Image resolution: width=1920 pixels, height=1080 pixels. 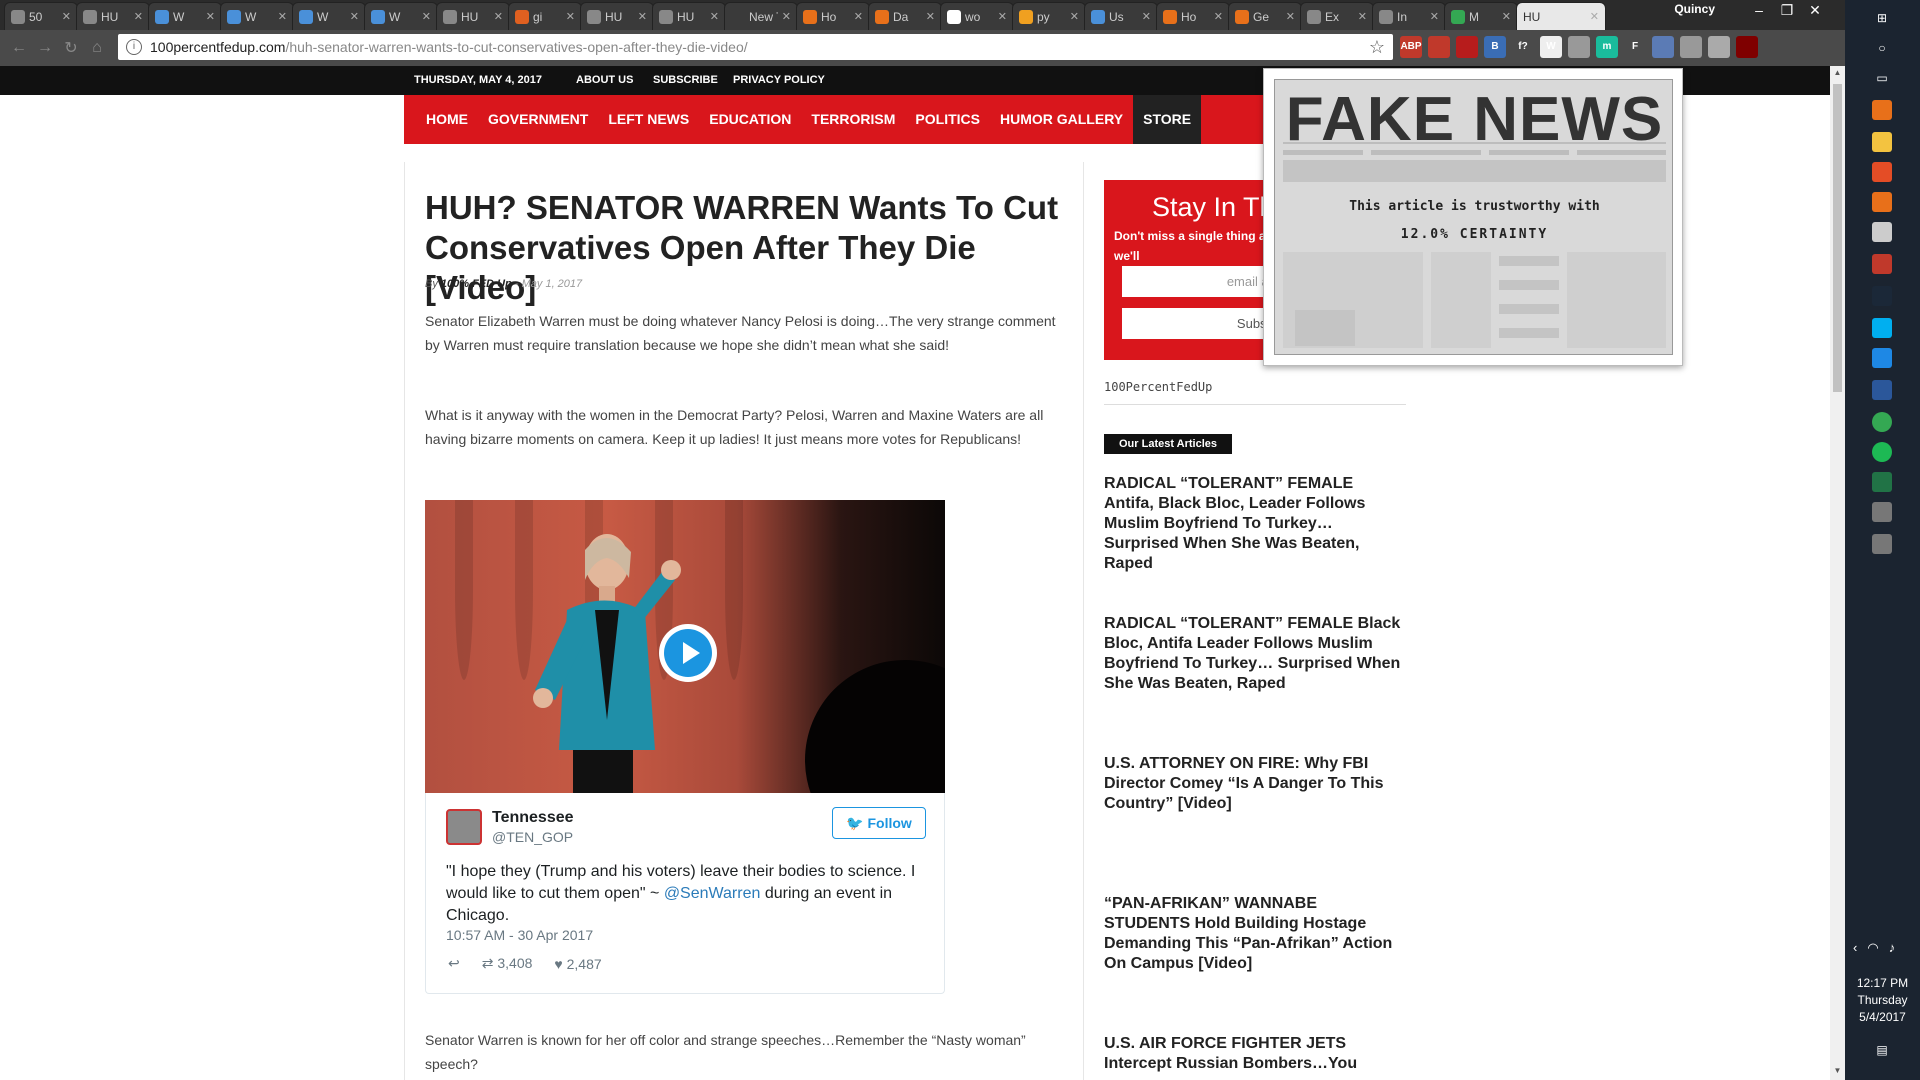 I want to click on file-explorer-icon, so click(x=1882, y=142).